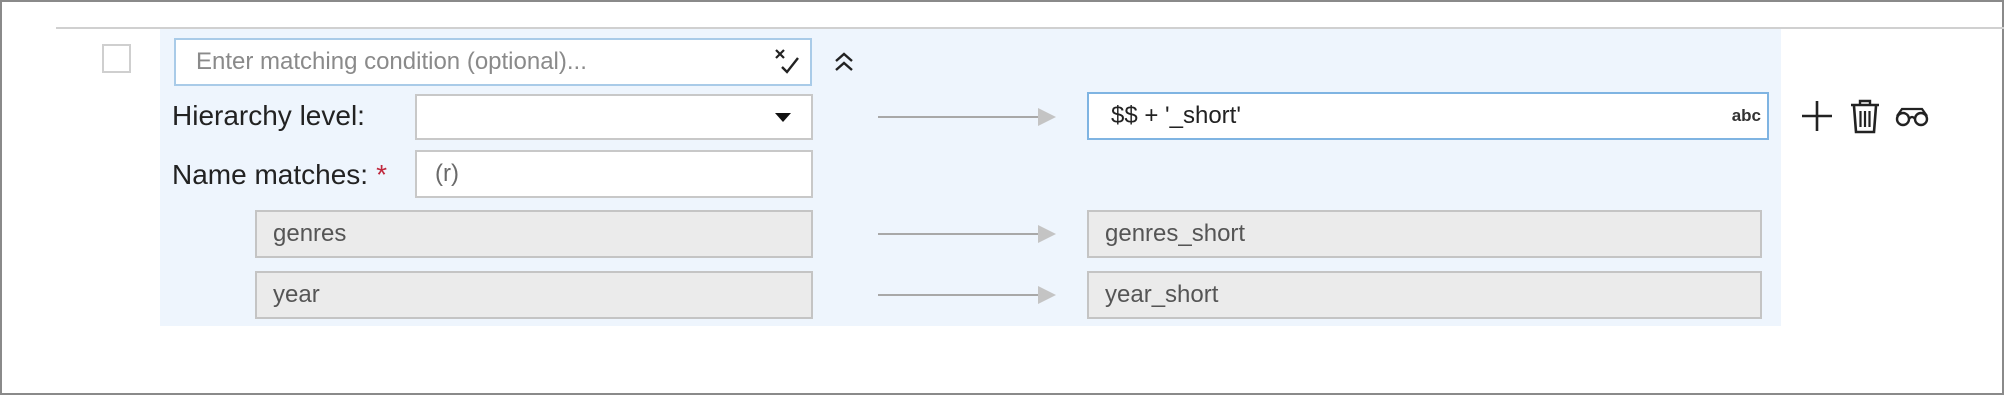 The image size is (2004, 395). What do you see at coordinates (1162, 294) in the screenshot?
I see `target-column-name: year_short` at bounding box center [1162, 294].